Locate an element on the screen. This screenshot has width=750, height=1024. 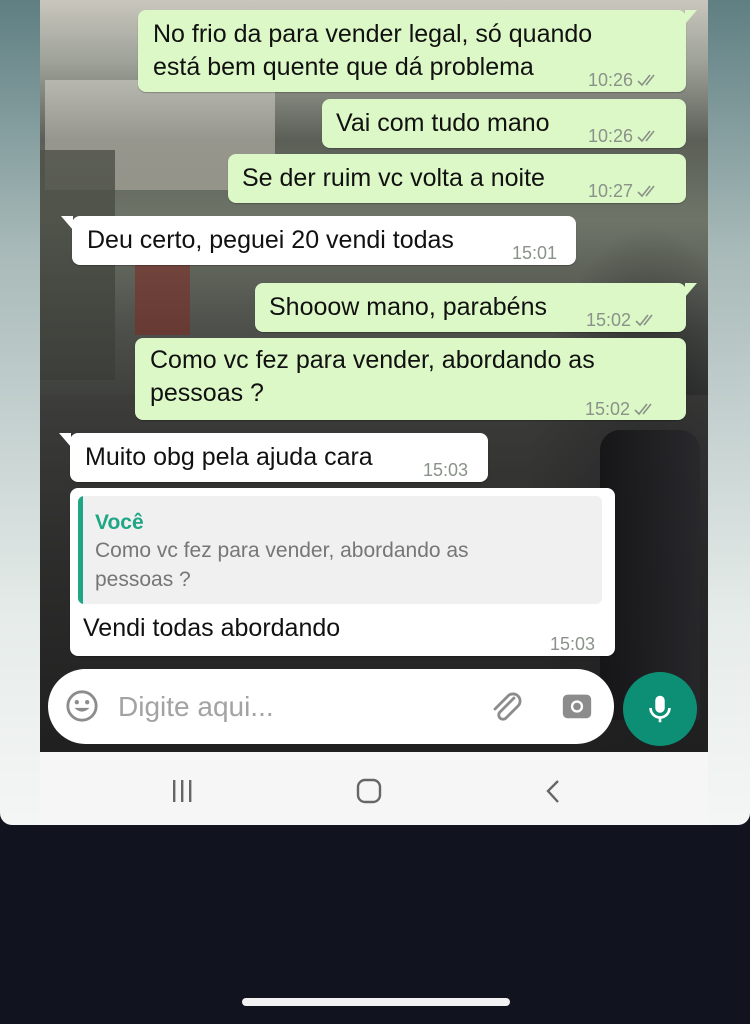
quote-author: Você is located at coordinates (119, 522).